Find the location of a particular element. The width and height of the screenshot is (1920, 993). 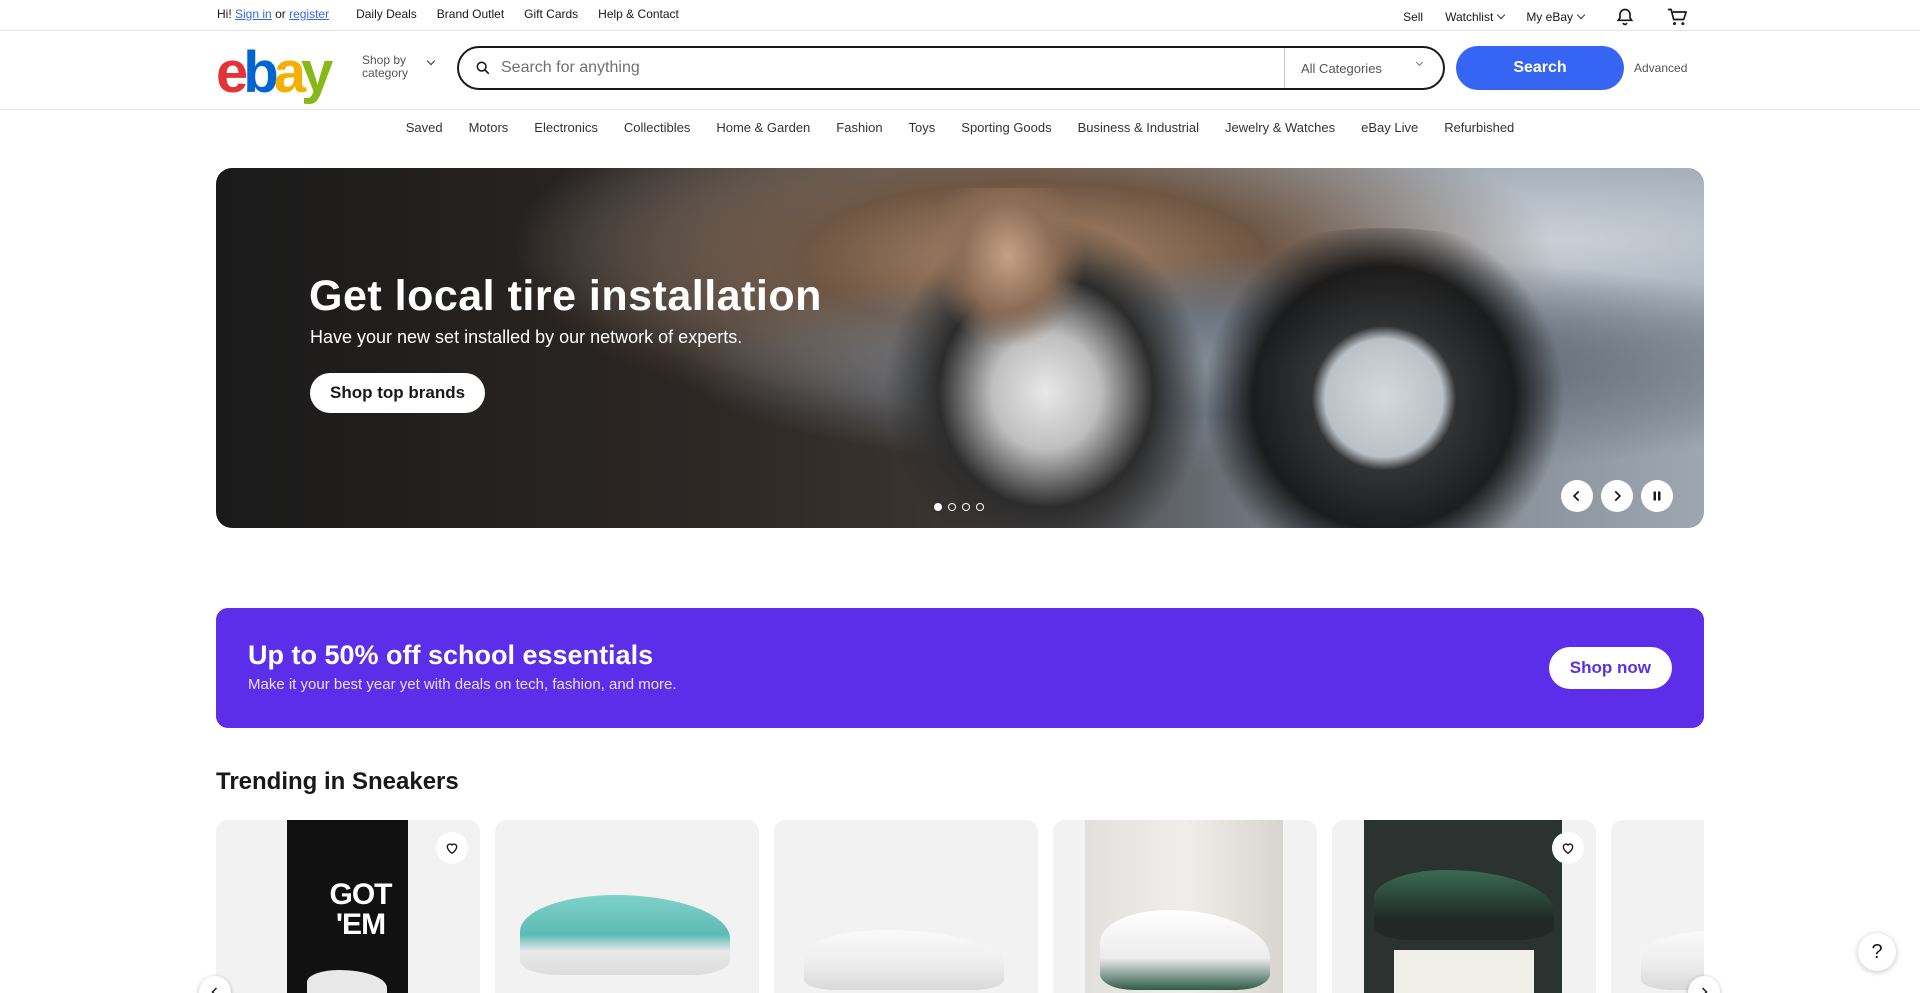

brand-outlet-link: Brand Outlet is located at coordinates (470, 14).